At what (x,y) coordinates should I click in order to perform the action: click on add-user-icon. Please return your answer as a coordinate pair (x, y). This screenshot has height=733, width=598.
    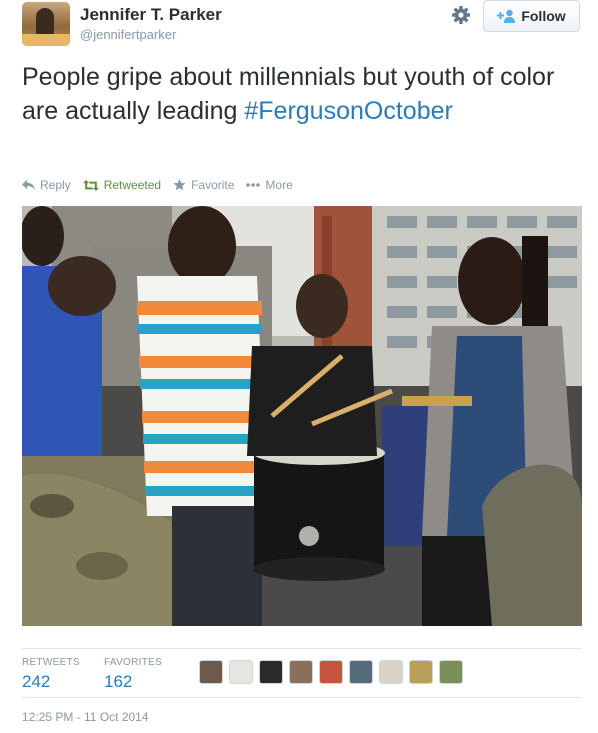
    Looking at the image, I should click on (506, 16).